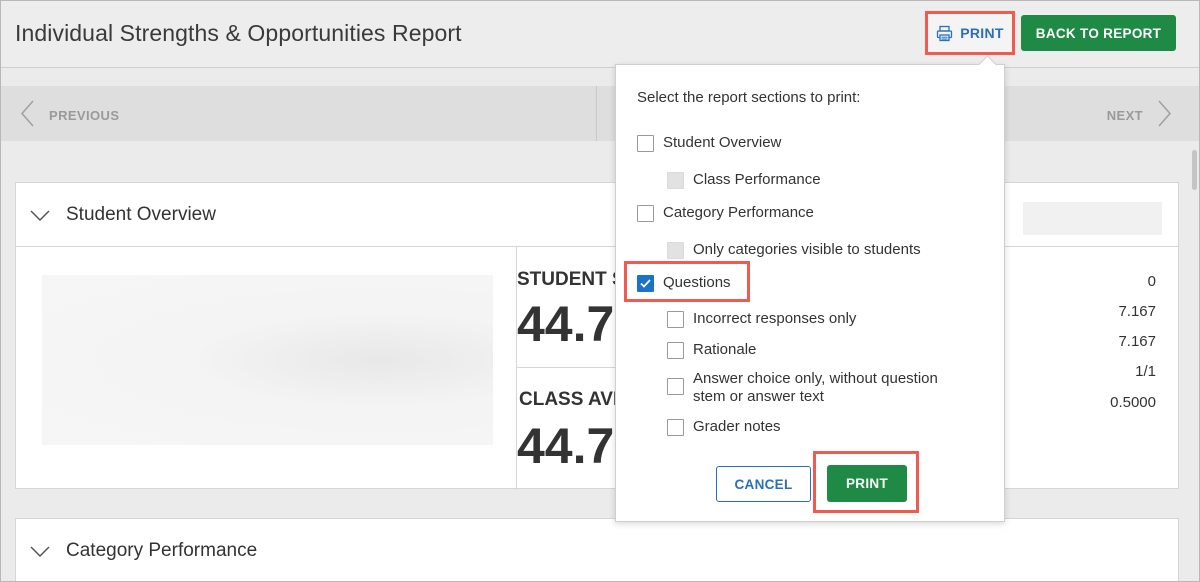 The image size is (1200, 582). What do you see at coordinates (596, 113) in the screenshot?
I see `nav-divider` at bounding box center [596, 113].